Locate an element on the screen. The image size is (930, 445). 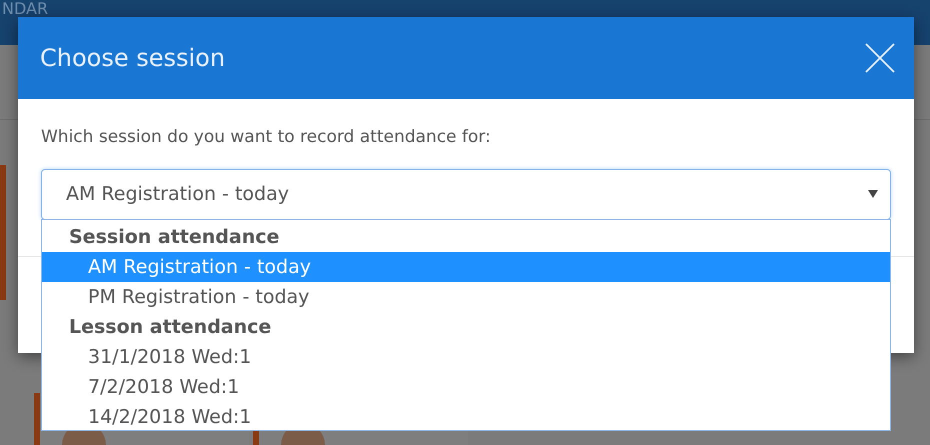
dropdown-option: PM Registration - today is located at coordinates (466, 297).